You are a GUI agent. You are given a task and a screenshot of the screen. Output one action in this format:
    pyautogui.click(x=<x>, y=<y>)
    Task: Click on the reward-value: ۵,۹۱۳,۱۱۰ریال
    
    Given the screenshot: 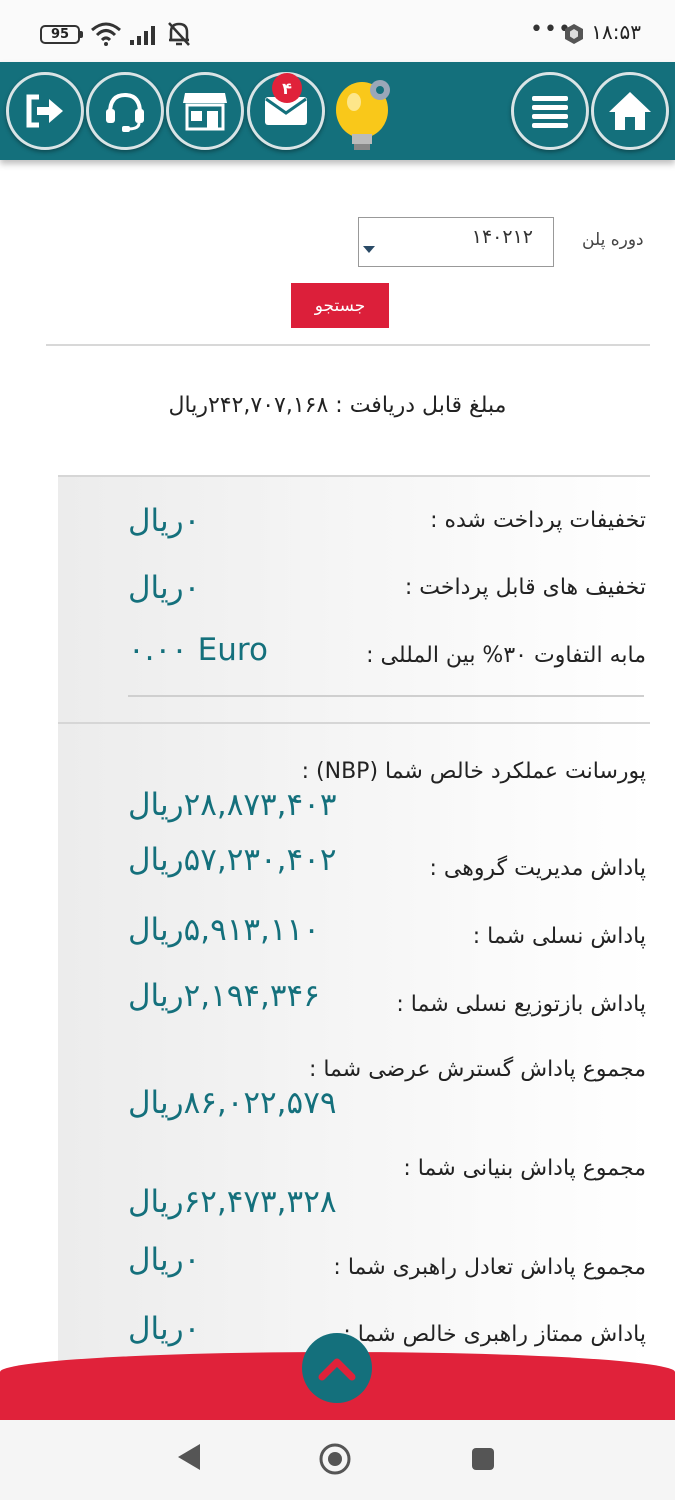 What is the action you would take?
    pyautogui.click(x=224, y=930)
    